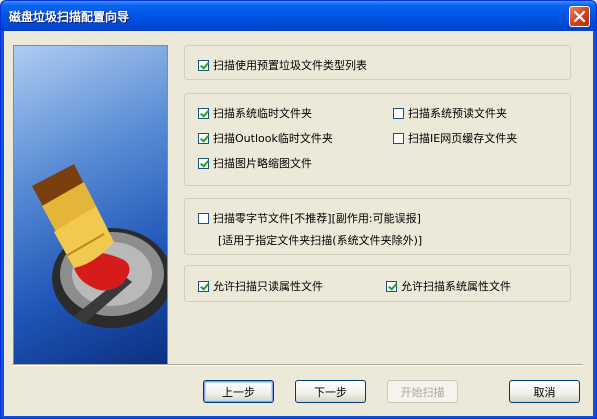 The image size is (597, 419). Describe the element at coordinates (317, 218) in the screenshot. I see `zero-byte-label: 扫描零字节文件[不推荐][副作用:可能误报]` at that location.